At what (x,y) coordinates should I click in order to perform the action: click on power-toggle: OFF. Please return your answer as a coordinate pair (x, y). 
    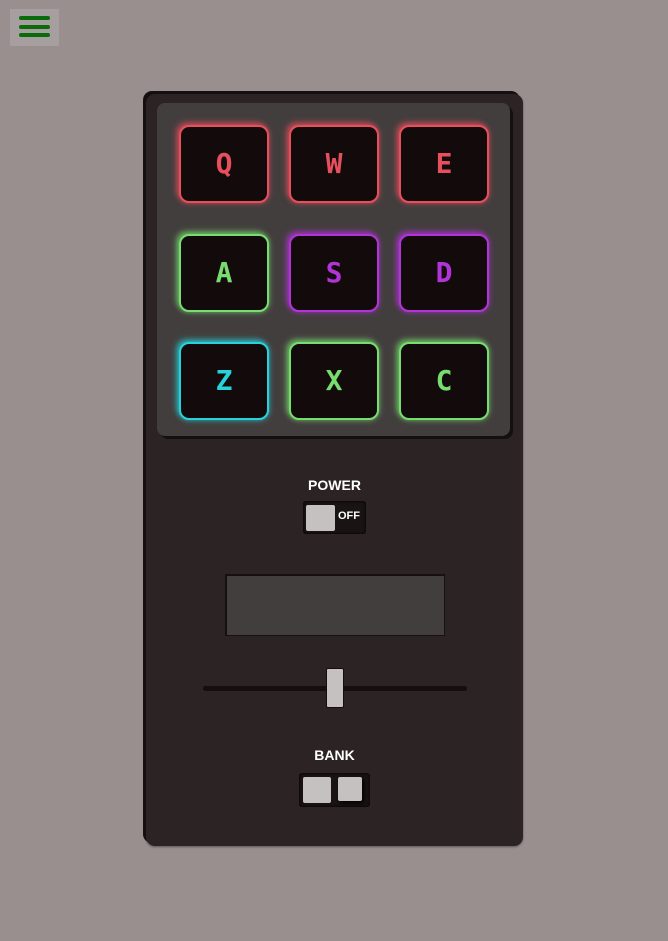
    Looking at the image, I should click on (334, 517).